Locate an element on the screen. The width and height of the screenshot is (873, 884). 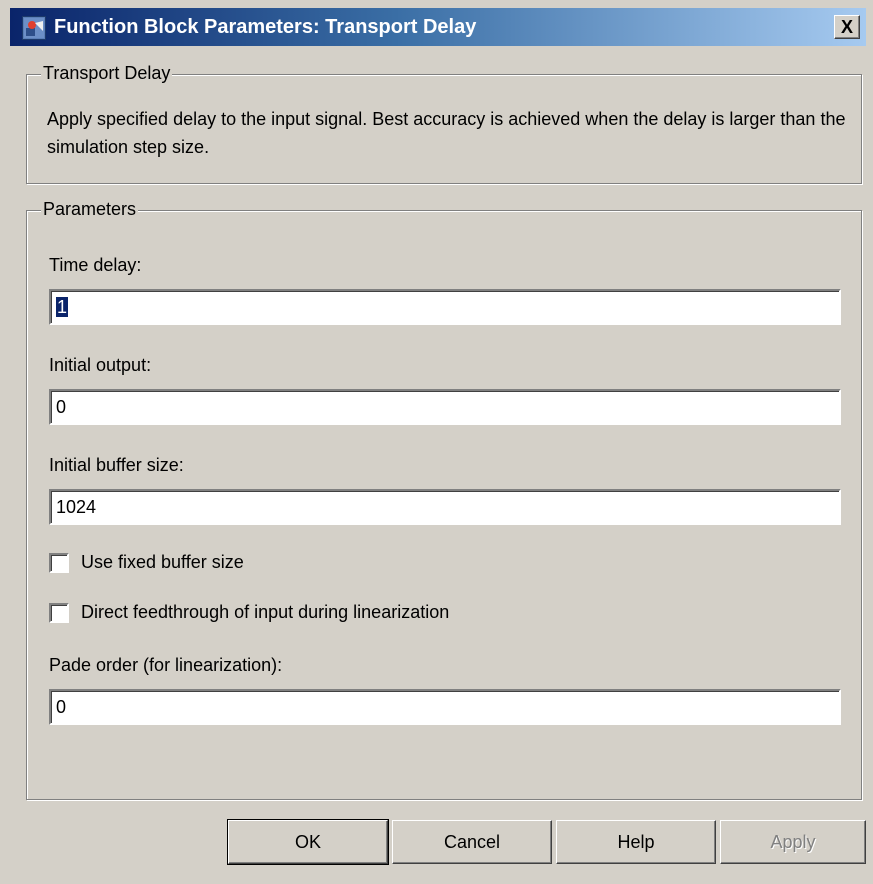
time-delay-input: 1 is located at coordinates (445, 307).